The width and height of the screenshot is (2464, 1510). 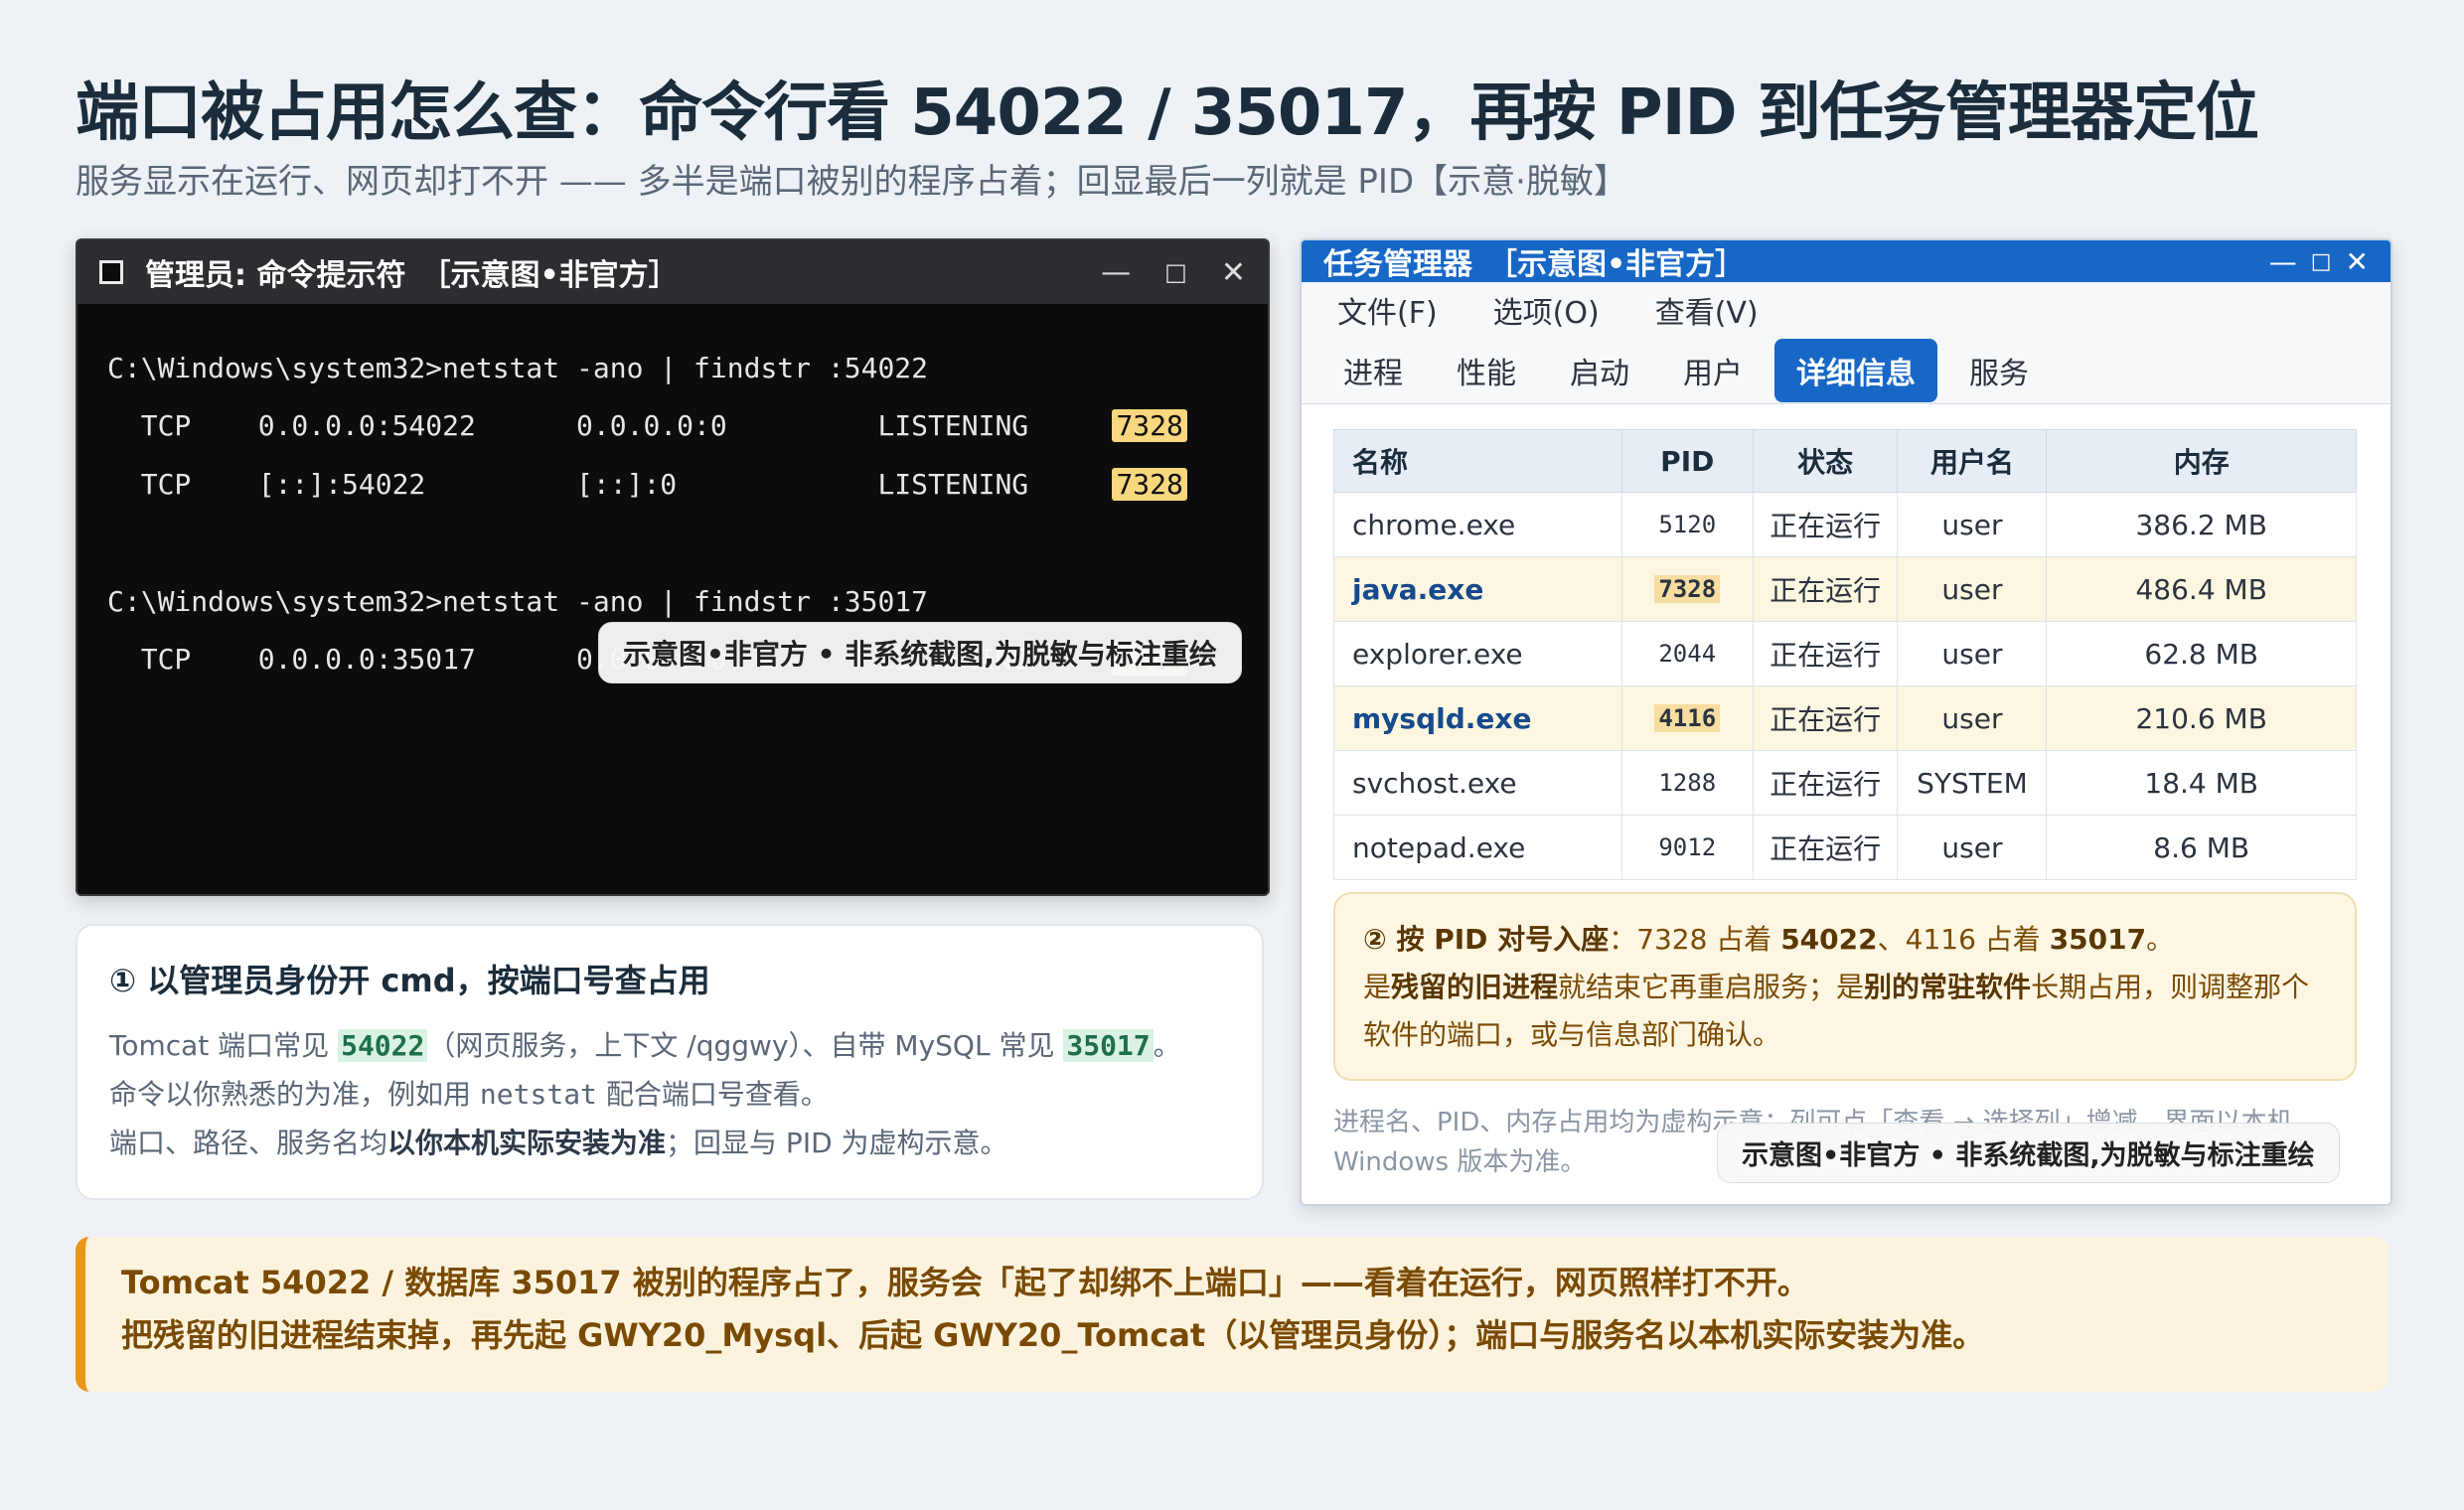 I want to click on table-row: chrome.exe 5120 正在运行 user 386.2 MB, so click(x=1845, y=524).